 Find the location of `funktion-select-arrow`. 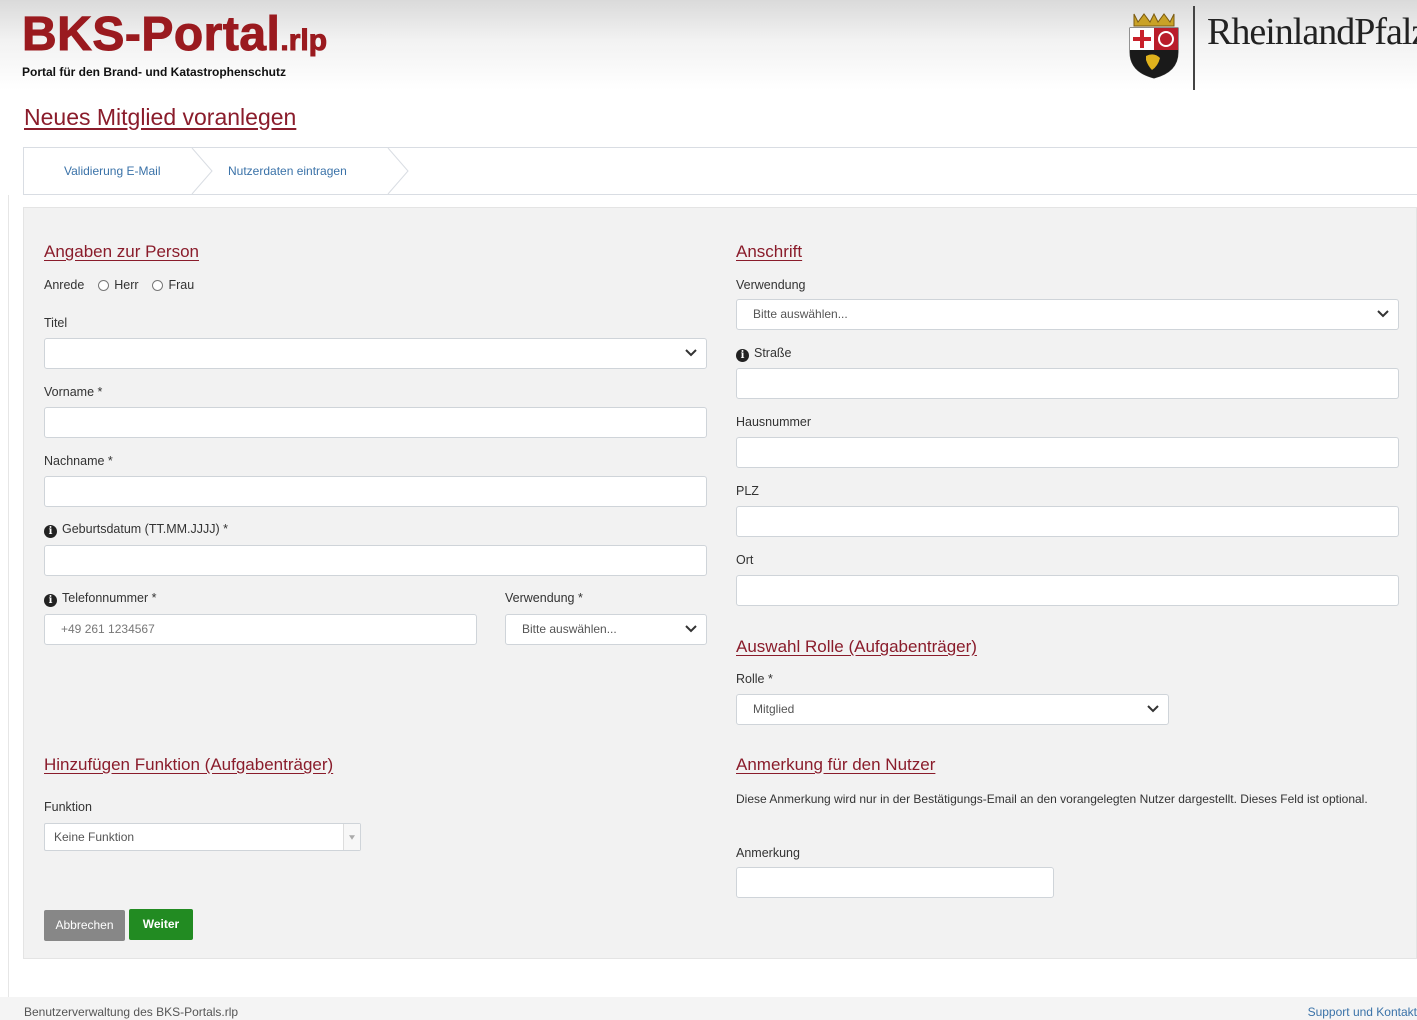

funktion-select-arrow is located at coordinates (351, 837).